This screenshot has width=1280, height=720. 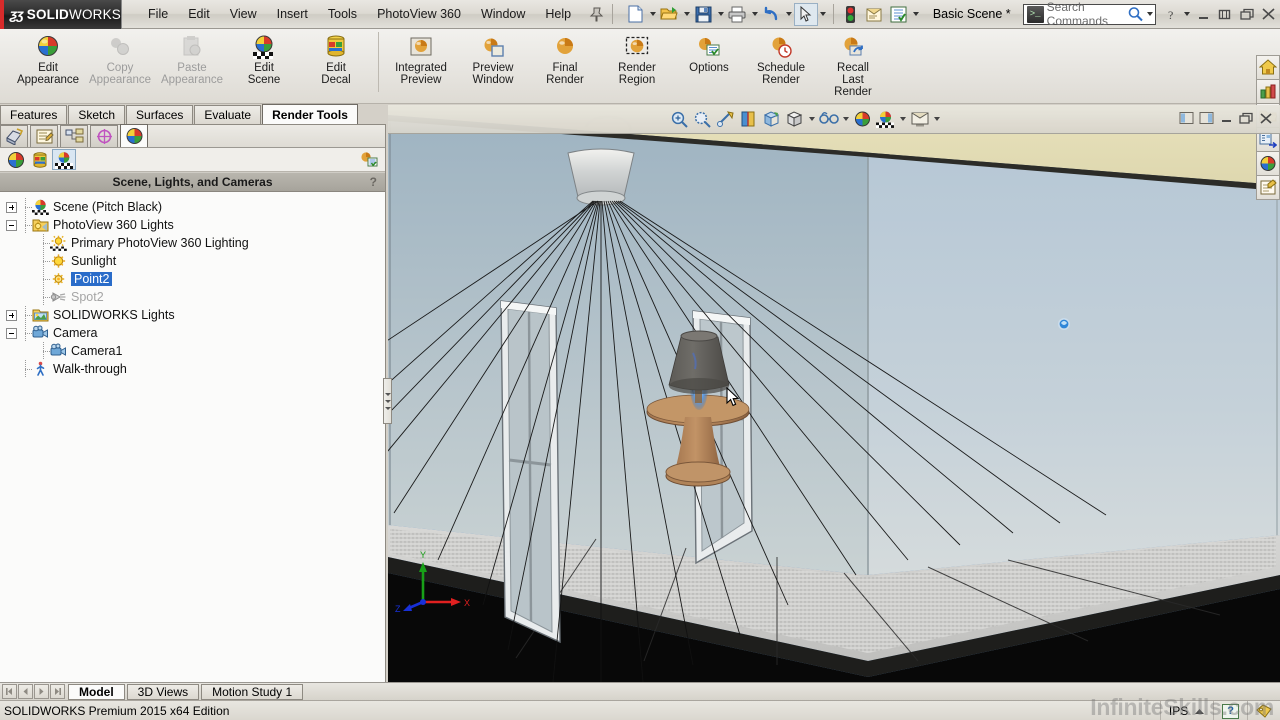 What do you see at coordinates (34, 114) in the screenshot?
I see `tab-features: Features` at bounding box center [34, 114].